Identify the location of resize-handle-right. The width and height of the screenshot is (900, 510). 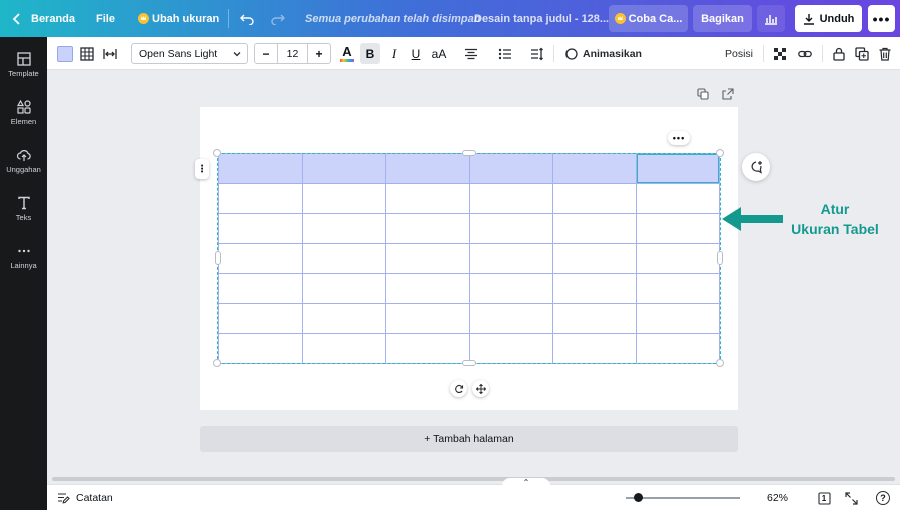
(720, 258).